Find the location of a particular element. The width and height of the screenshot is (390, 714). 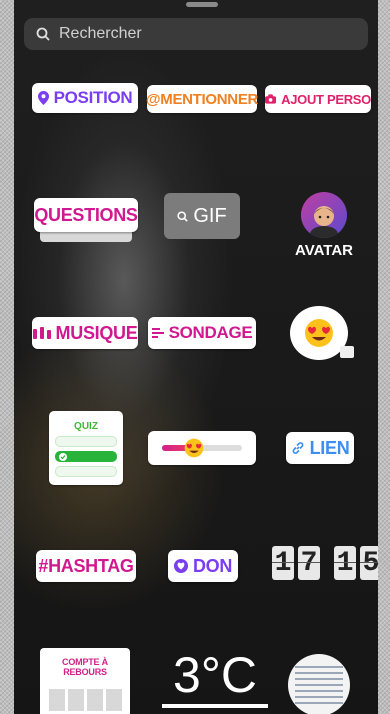

mention-label: @MENTIONNER is located at coordinates (202, 99).